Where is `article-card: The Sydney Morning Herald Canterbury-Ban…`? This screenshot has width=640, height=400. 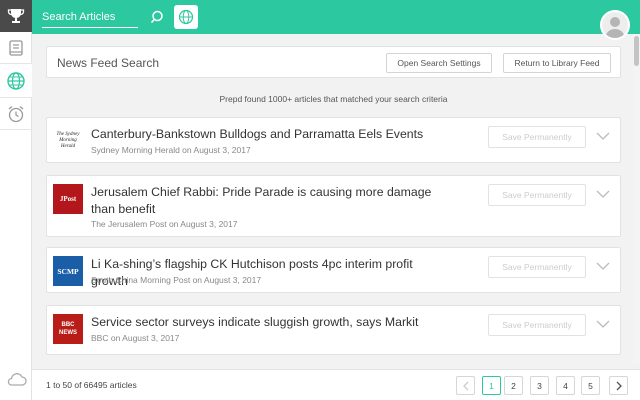
article-card: The Sydney Morning Herald Canterbury-Ban… is located at coordinates (333, 140).